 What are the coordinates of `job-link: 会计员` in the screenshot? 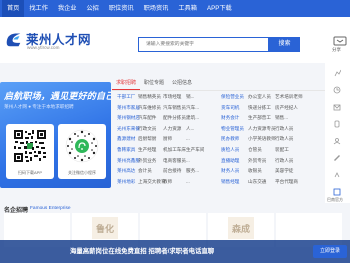 It's located at (145, 170).